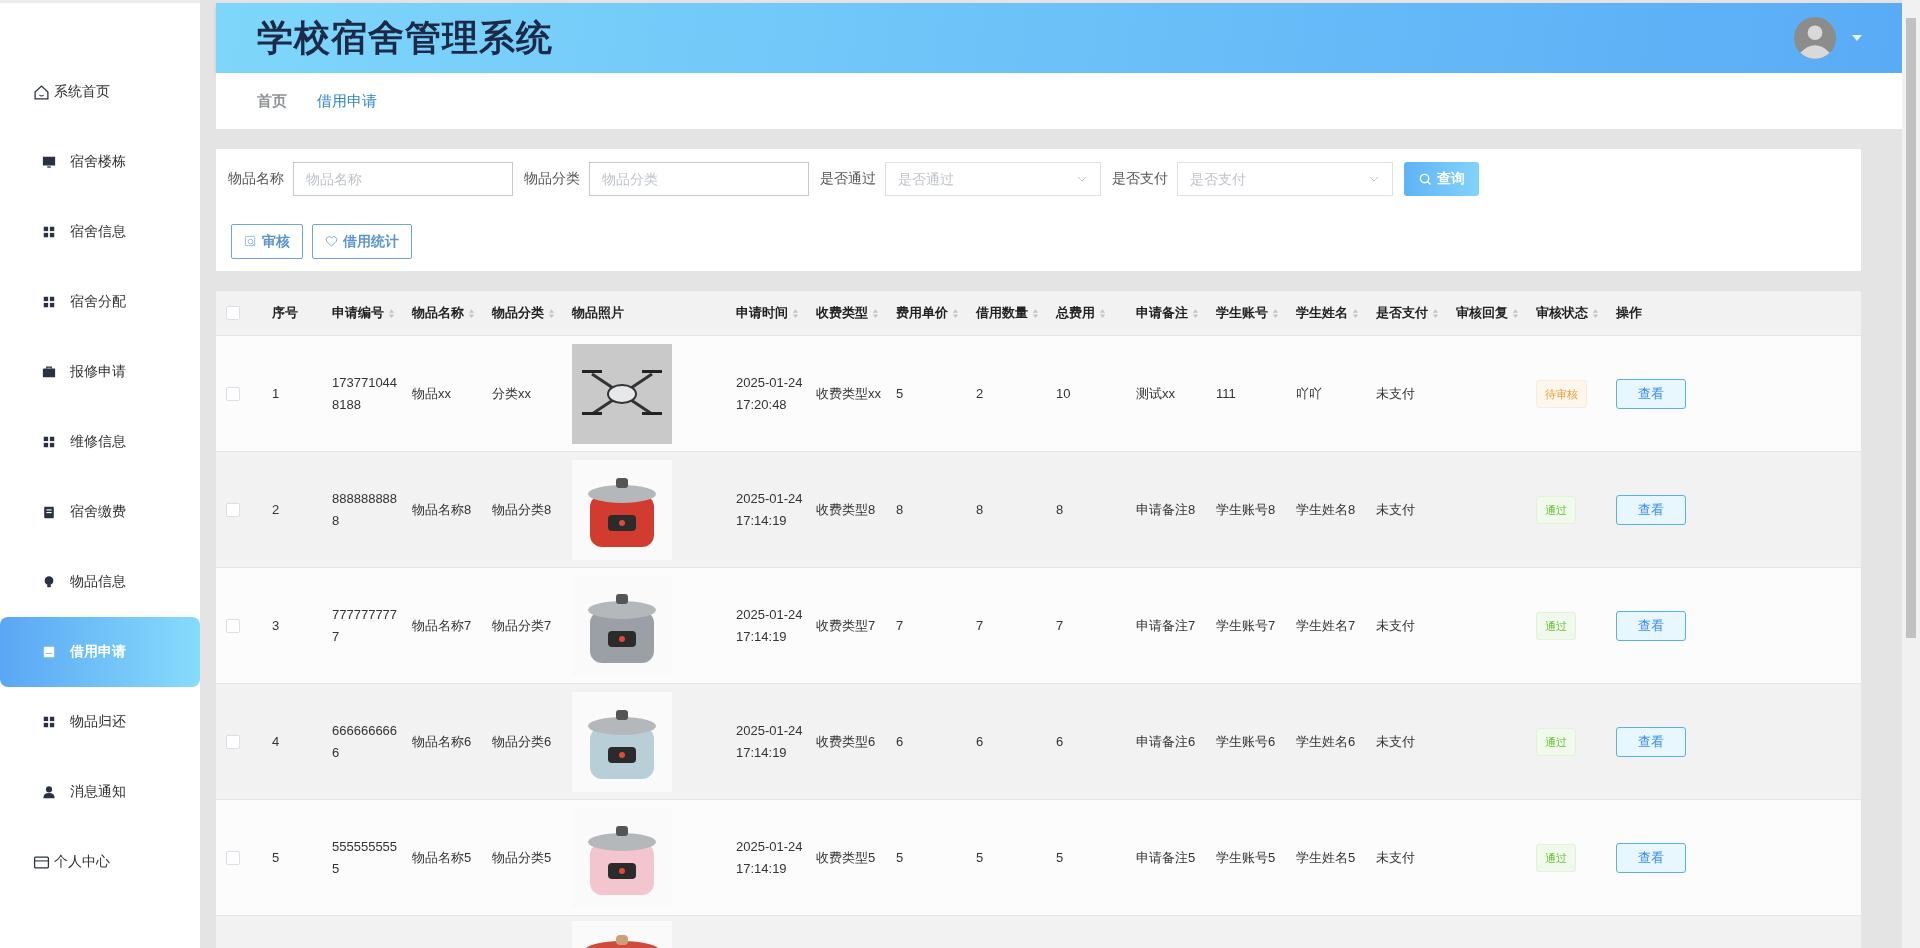  Describe the element at coordinates (523, 313) in the screenshot. I see `column-header: 物品分类` at that location.